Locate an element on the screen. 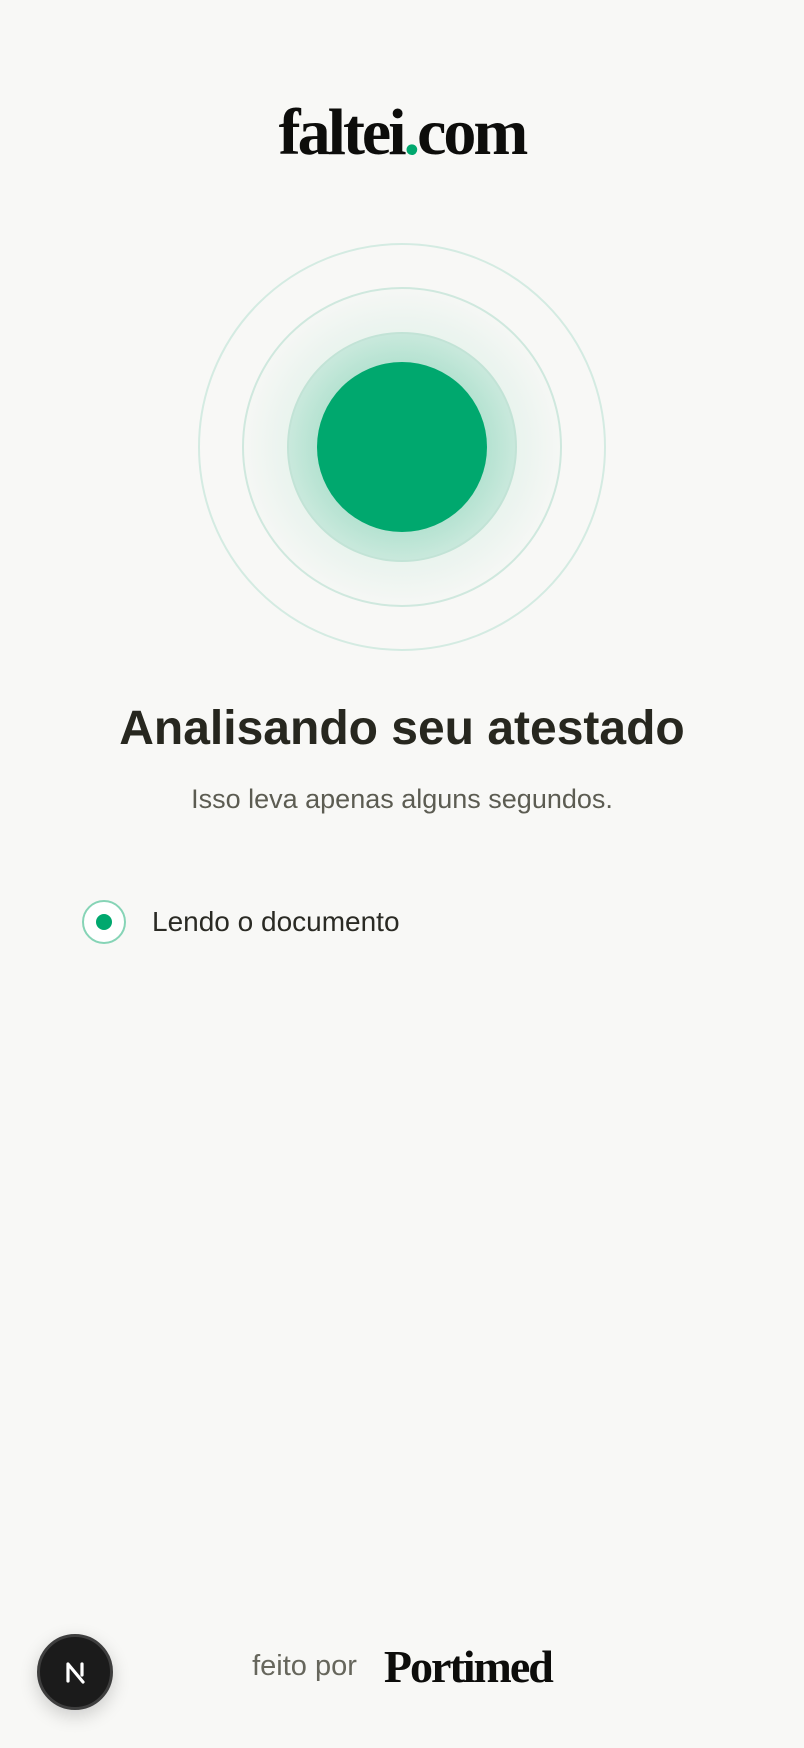 This screenshot has width=804, height=1748. step-active-indicator-icon is located at coordinates (104, 922).